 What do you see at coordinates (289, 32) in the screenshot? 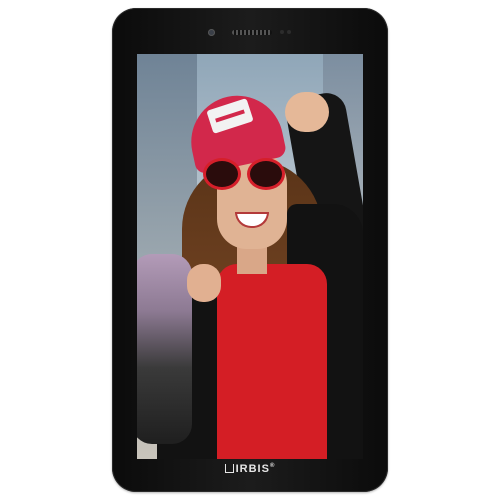
I see `light-sensor` at bounding box center [289, 32].